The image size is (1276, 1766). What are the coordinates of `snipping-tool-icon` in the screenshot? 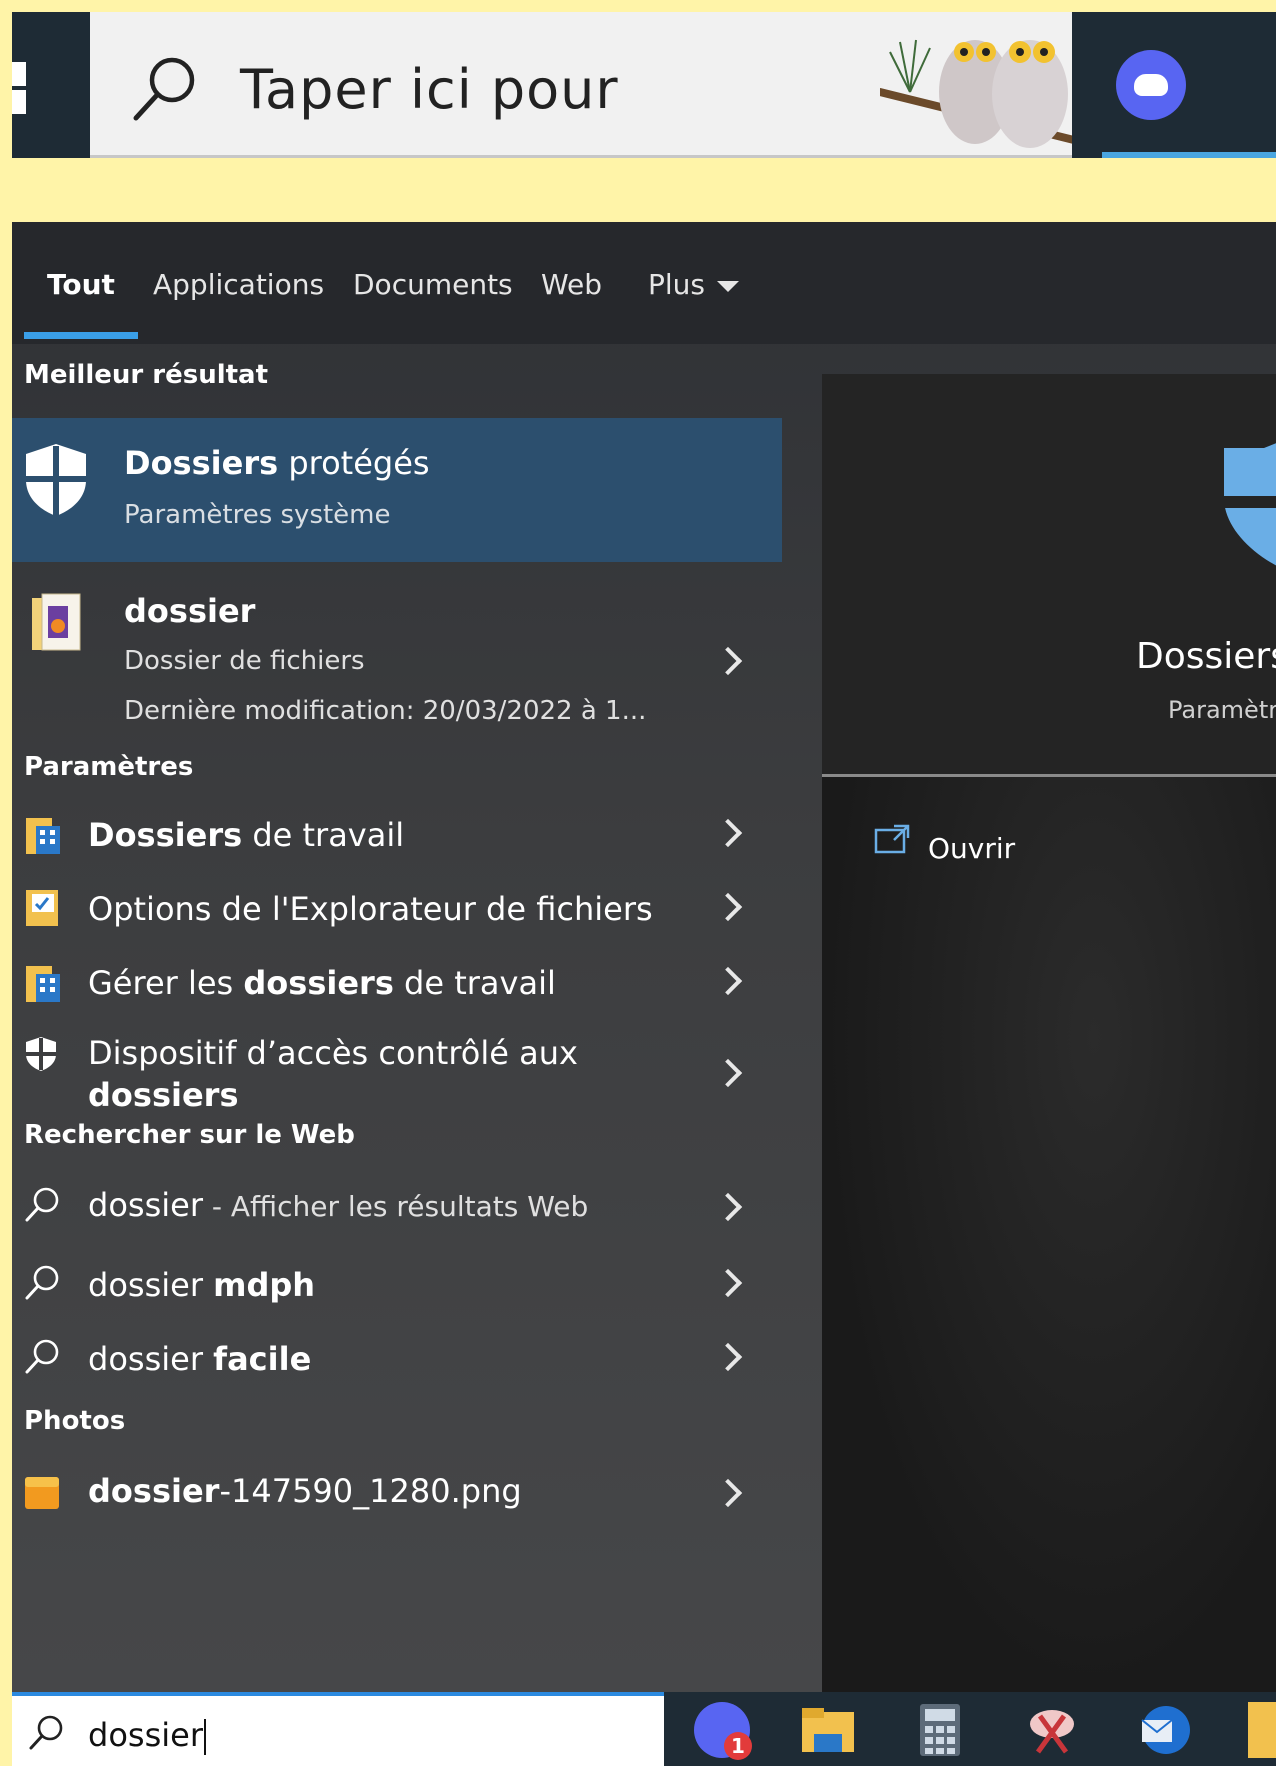 It's located at (1052, 1730).